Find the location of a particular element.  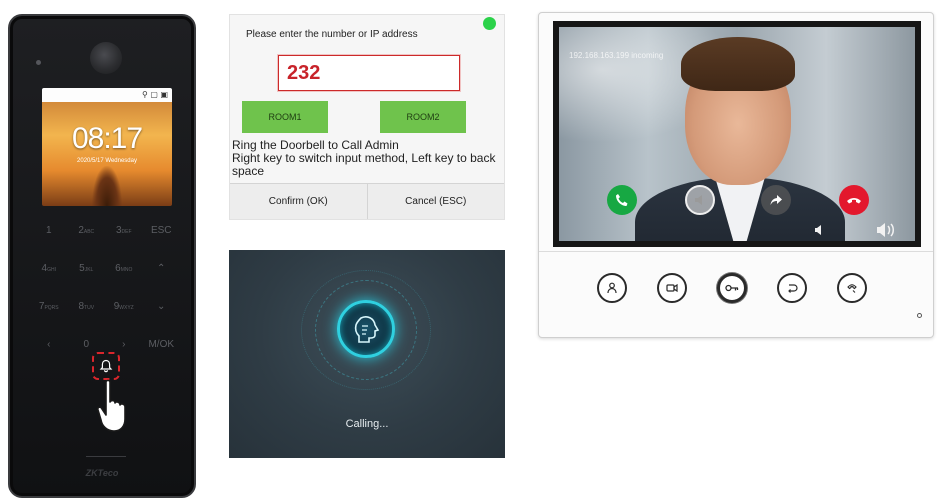

key-esc: ESC is located at coordinates (162, 231).